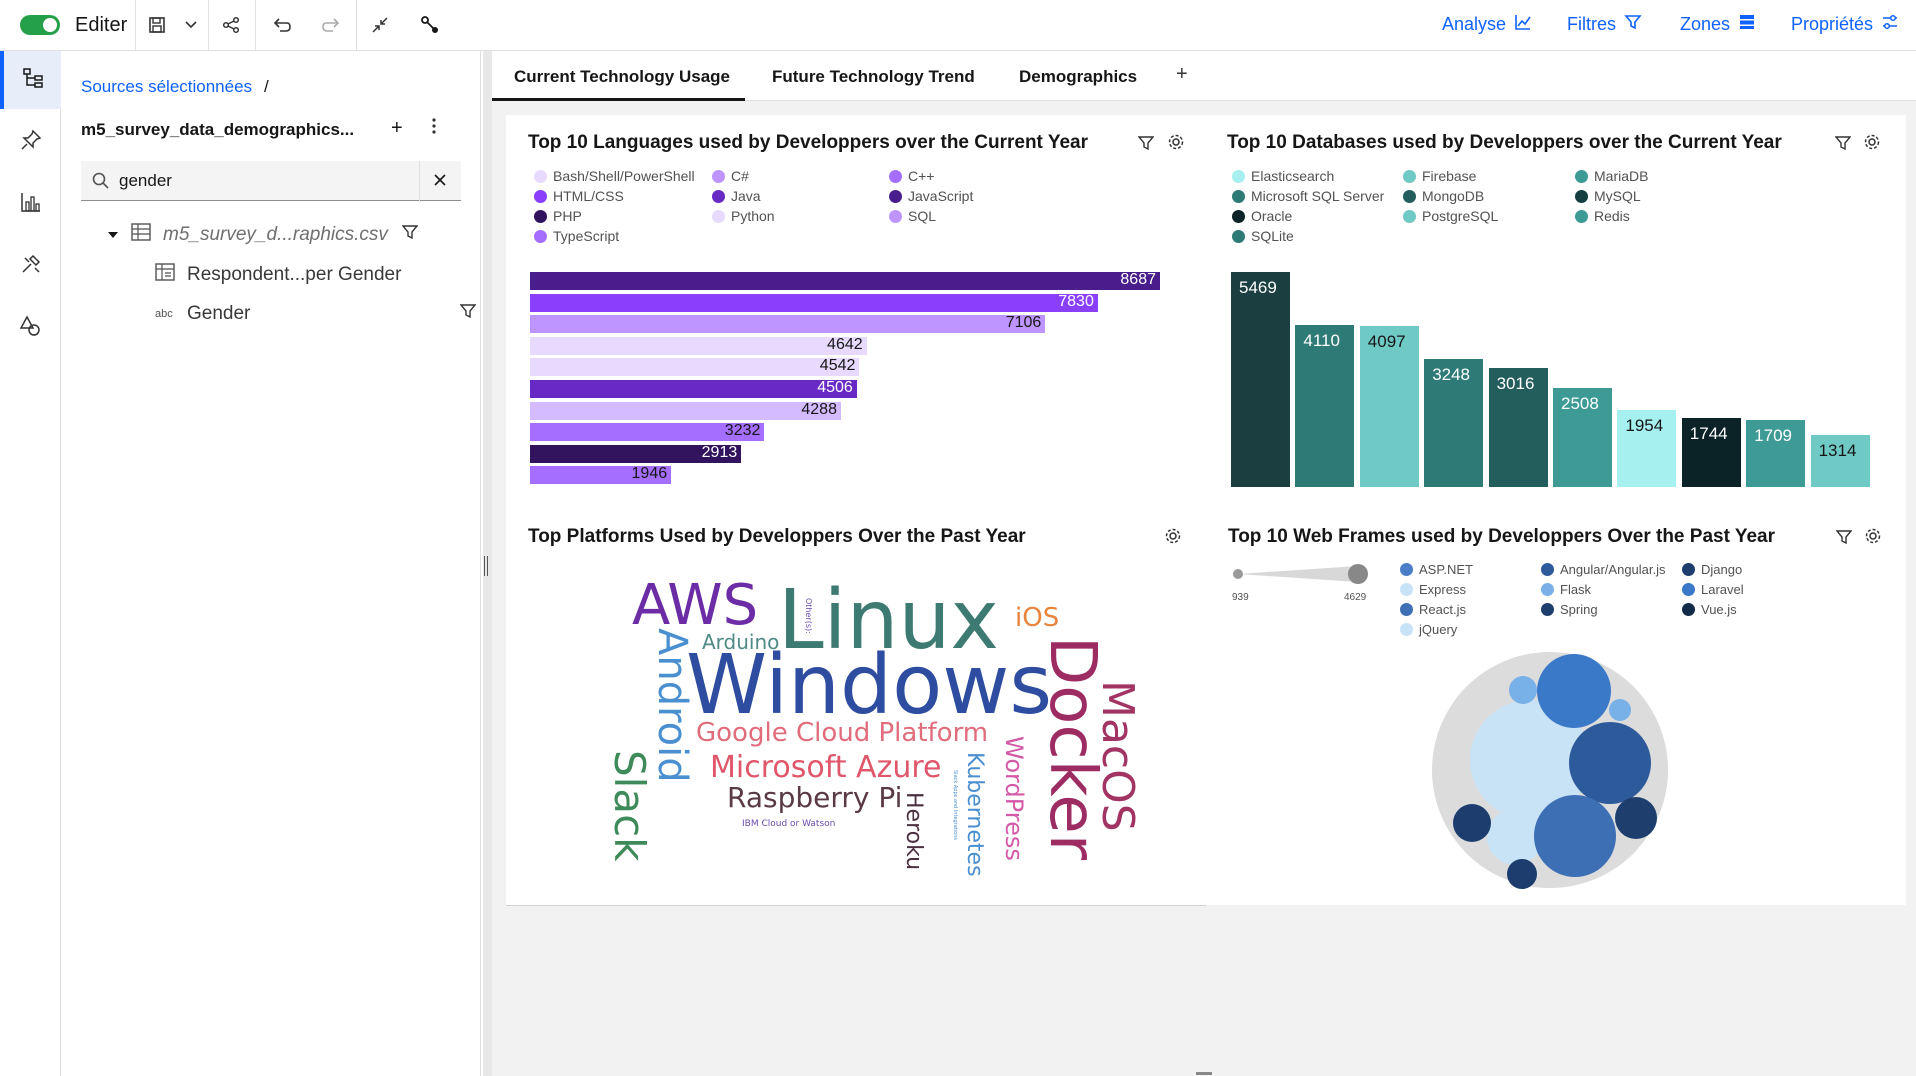 The width and height of the screenshot is (1916, 1076). Describe the element at coordinates (1321, 341) in the screenshot. I see `database-bar-label: 4110` at that location.